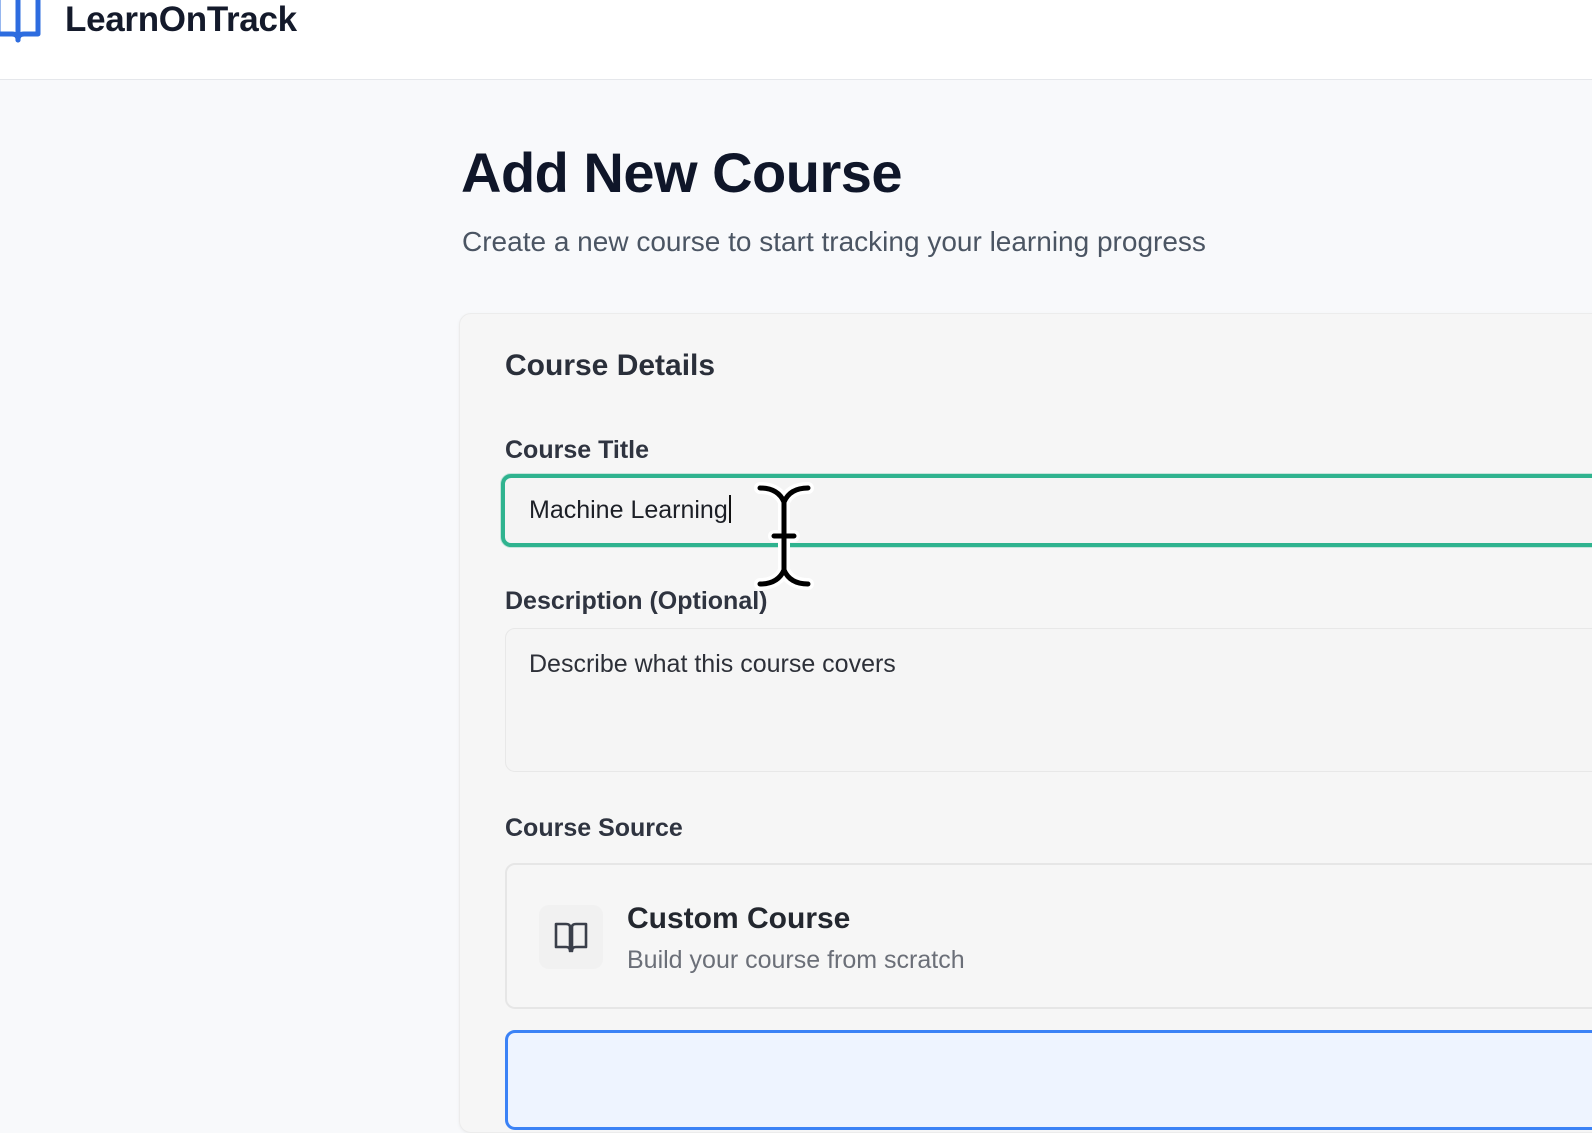 The height and width of the screenshot is (1133, 1592). Describe the element at coordinates (712, 664) in the screenshot. I see `description-placeholder: Describe what this course covers` at that location.